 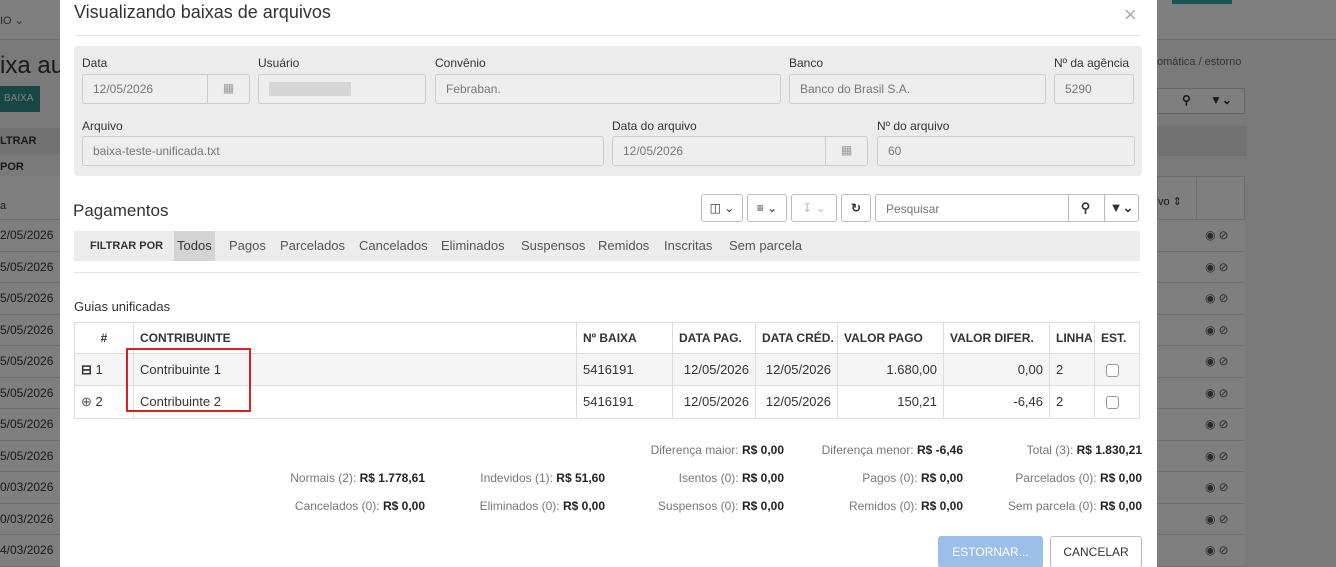 What do you see at coordinates (357, 478) in the screenshot?
I see `total-normais: Normais (2): R$ 1.778,61` at bounding box center [357, 478].